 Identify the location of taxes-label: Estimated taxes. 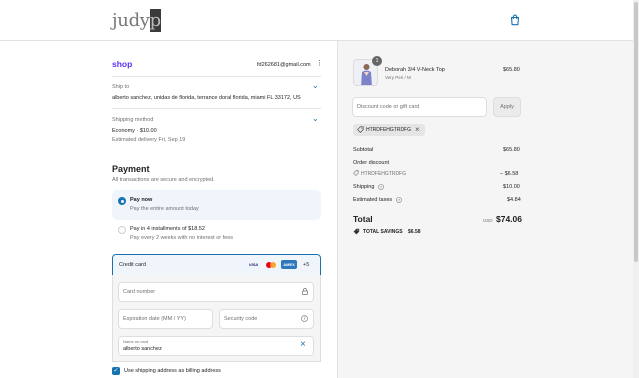
(373, 200).